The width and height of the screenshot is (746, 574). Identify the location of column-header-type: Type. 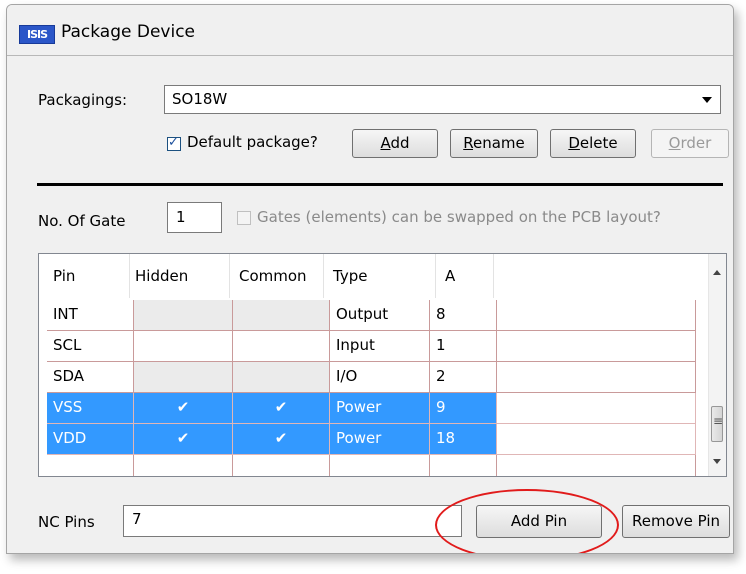
(350, 276).